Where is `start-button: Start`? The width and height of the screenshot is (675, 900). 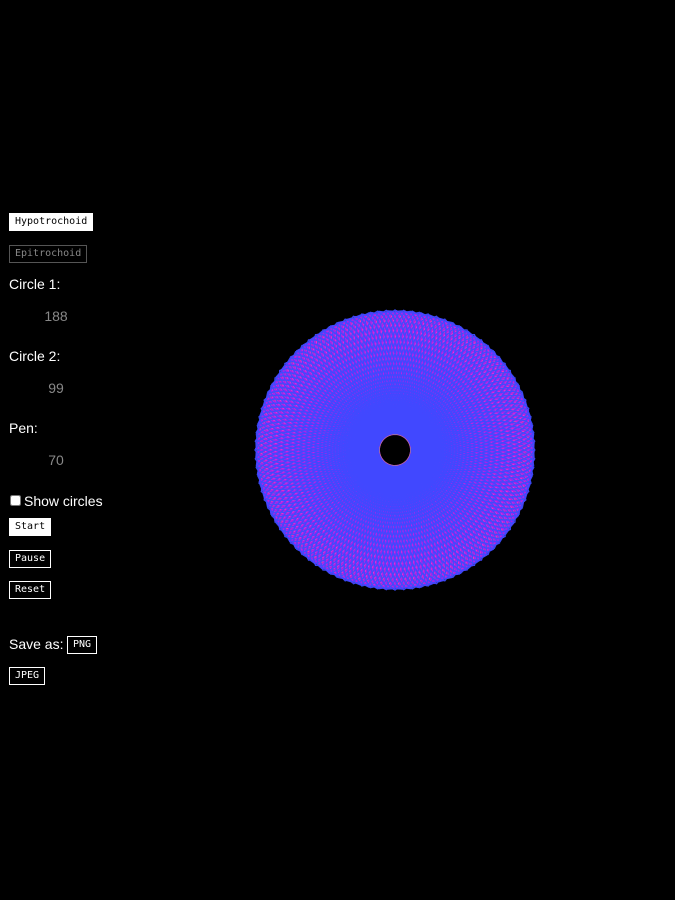
start-button: Start is located at coordinates (30, 527).